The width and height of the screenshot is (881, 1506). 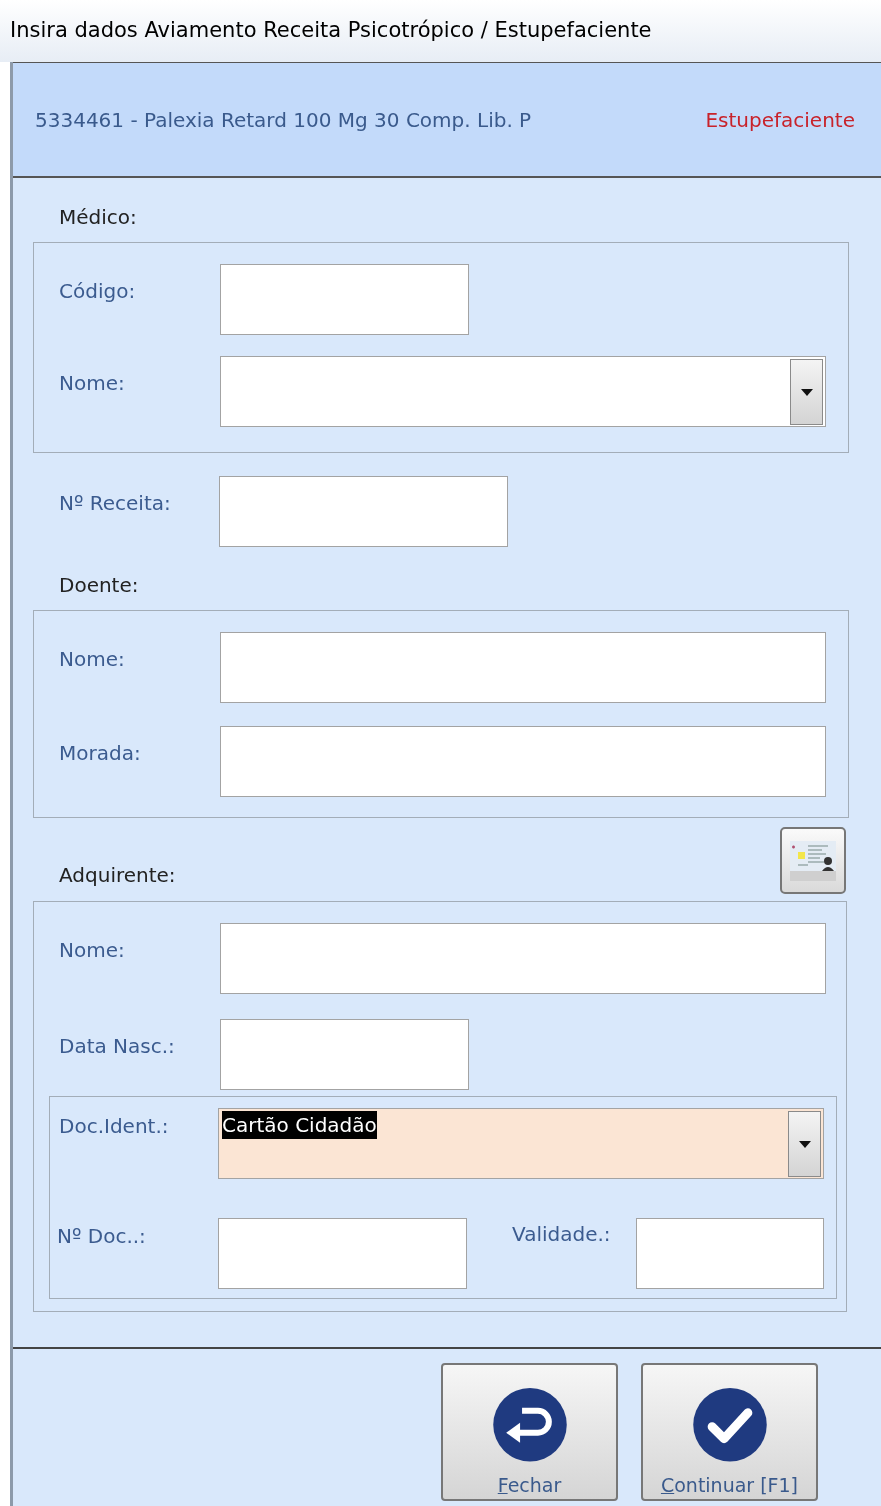 What do you see at coordinates (115, 503) in the screenshot?
I see `field-label: Nº Receita:` at bounding box center [115, 503].